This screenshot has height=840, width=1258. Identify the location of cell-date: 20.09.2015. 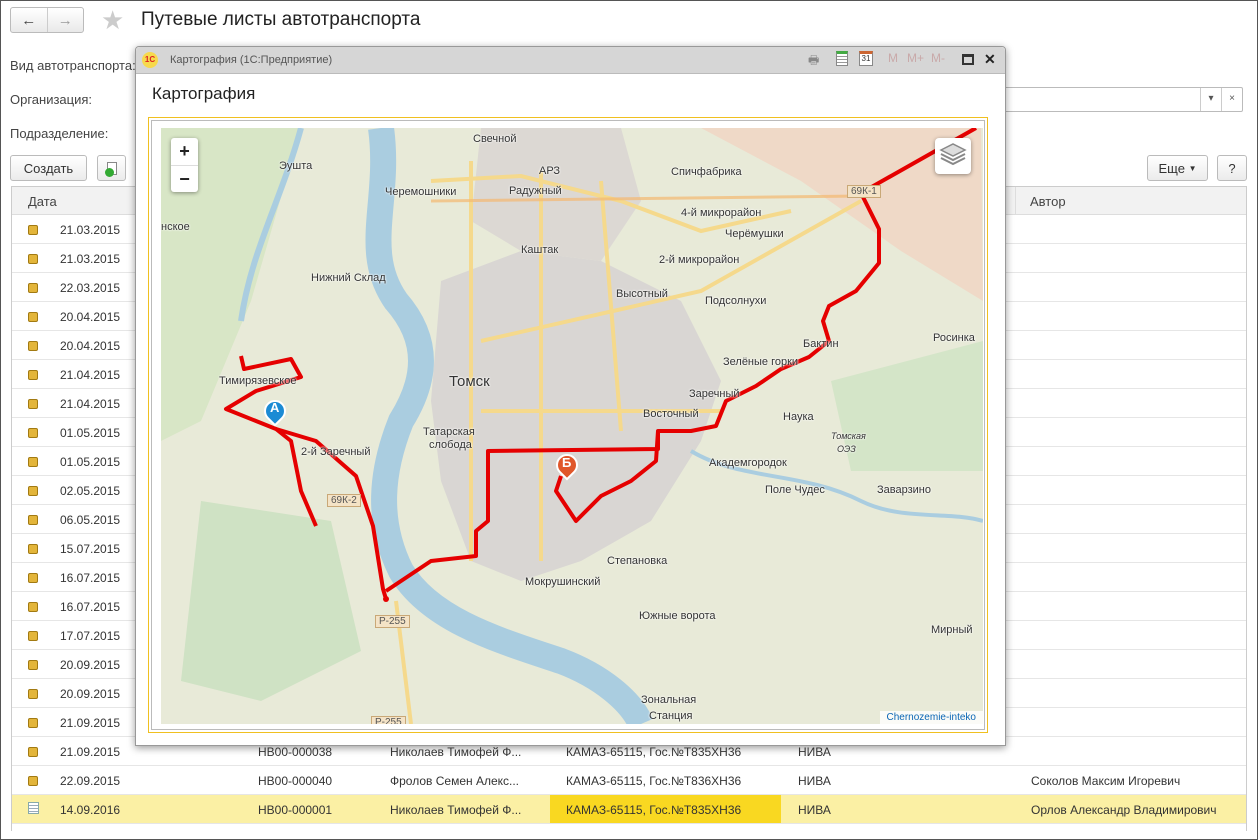
(90, 694).